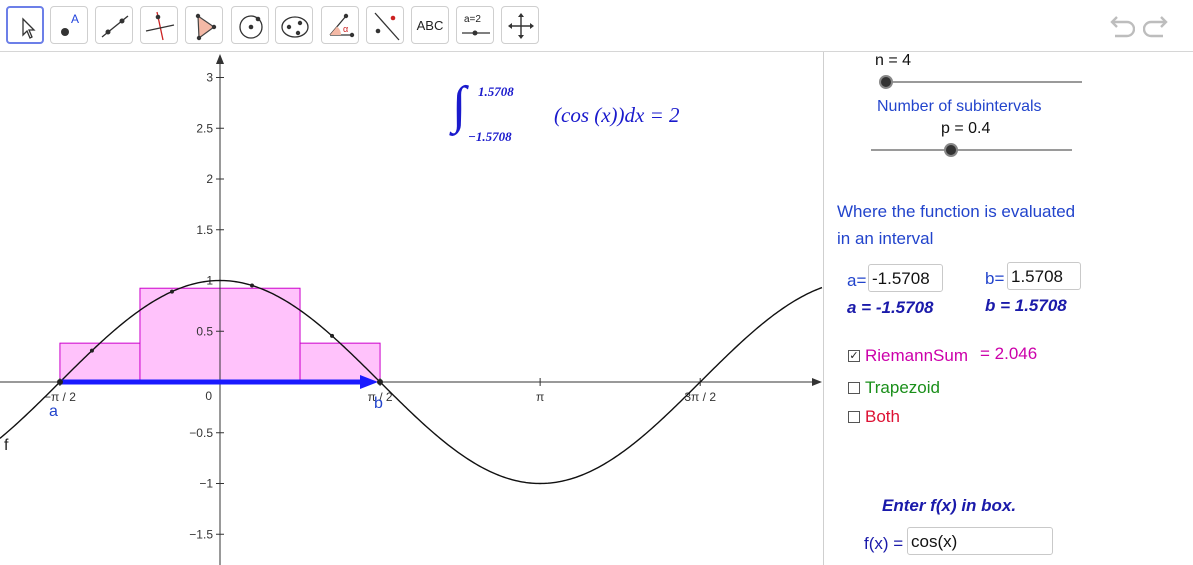 The height and width of the screenshot is (565, 1193). Describe the element at coordinates (984, 82) in the screenshot. I see `n-slider-track` at that location.